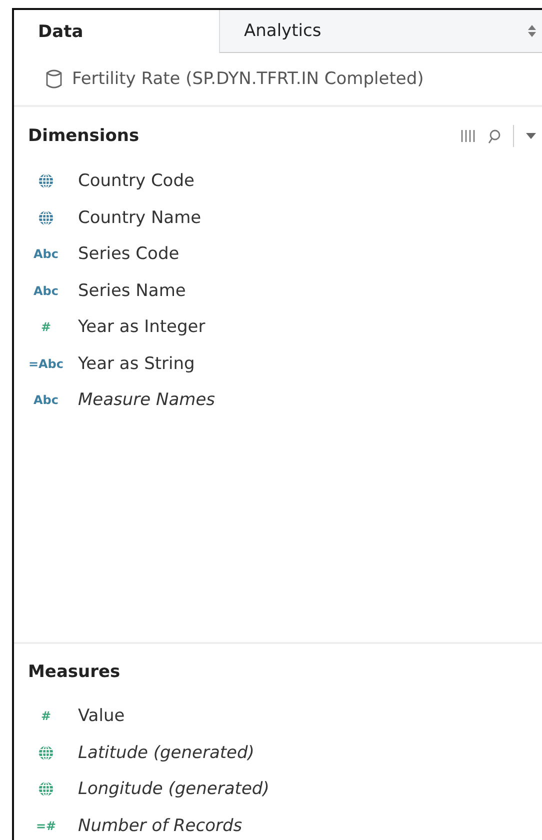  What do you see at coordinates (46, 363) in the screenshot?
I see `data-type-icon: =Abc` at bounding box center [46, 363].